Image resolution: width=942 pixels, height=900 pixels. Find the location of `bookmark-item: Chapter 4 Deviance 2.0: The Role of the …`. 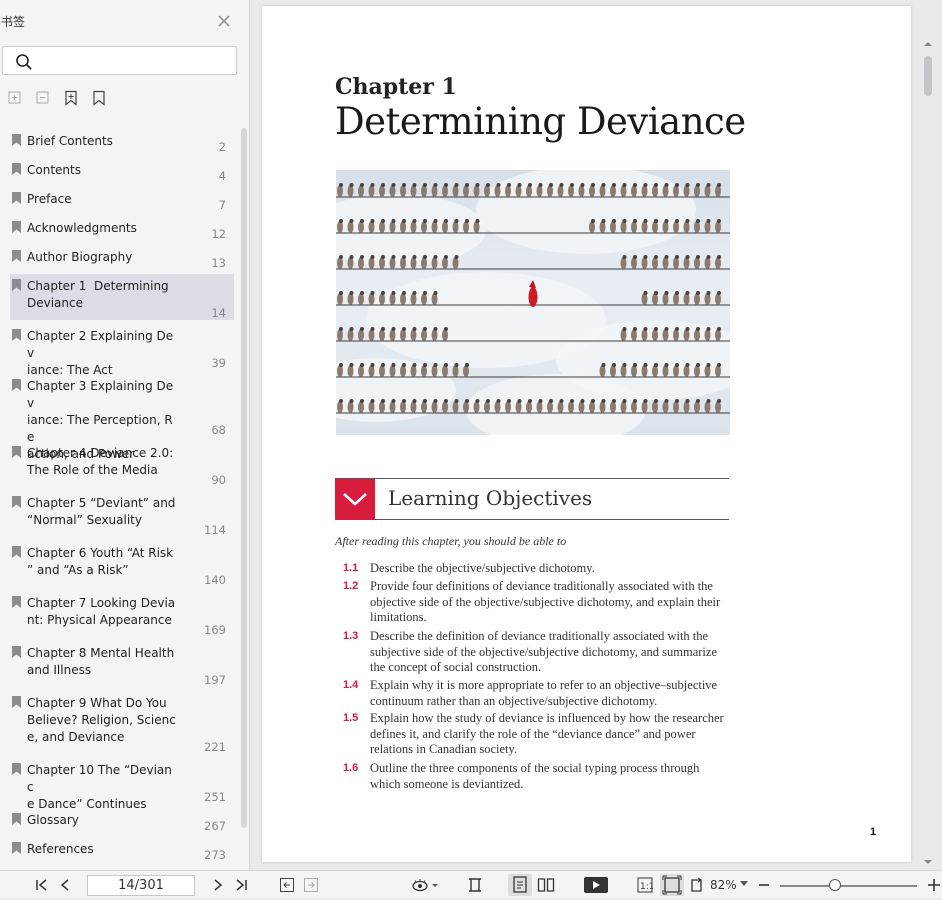

bookmark-item: Chapter 4 Deviance 2.0: The Role of the … is located at coordinates (122, 464).